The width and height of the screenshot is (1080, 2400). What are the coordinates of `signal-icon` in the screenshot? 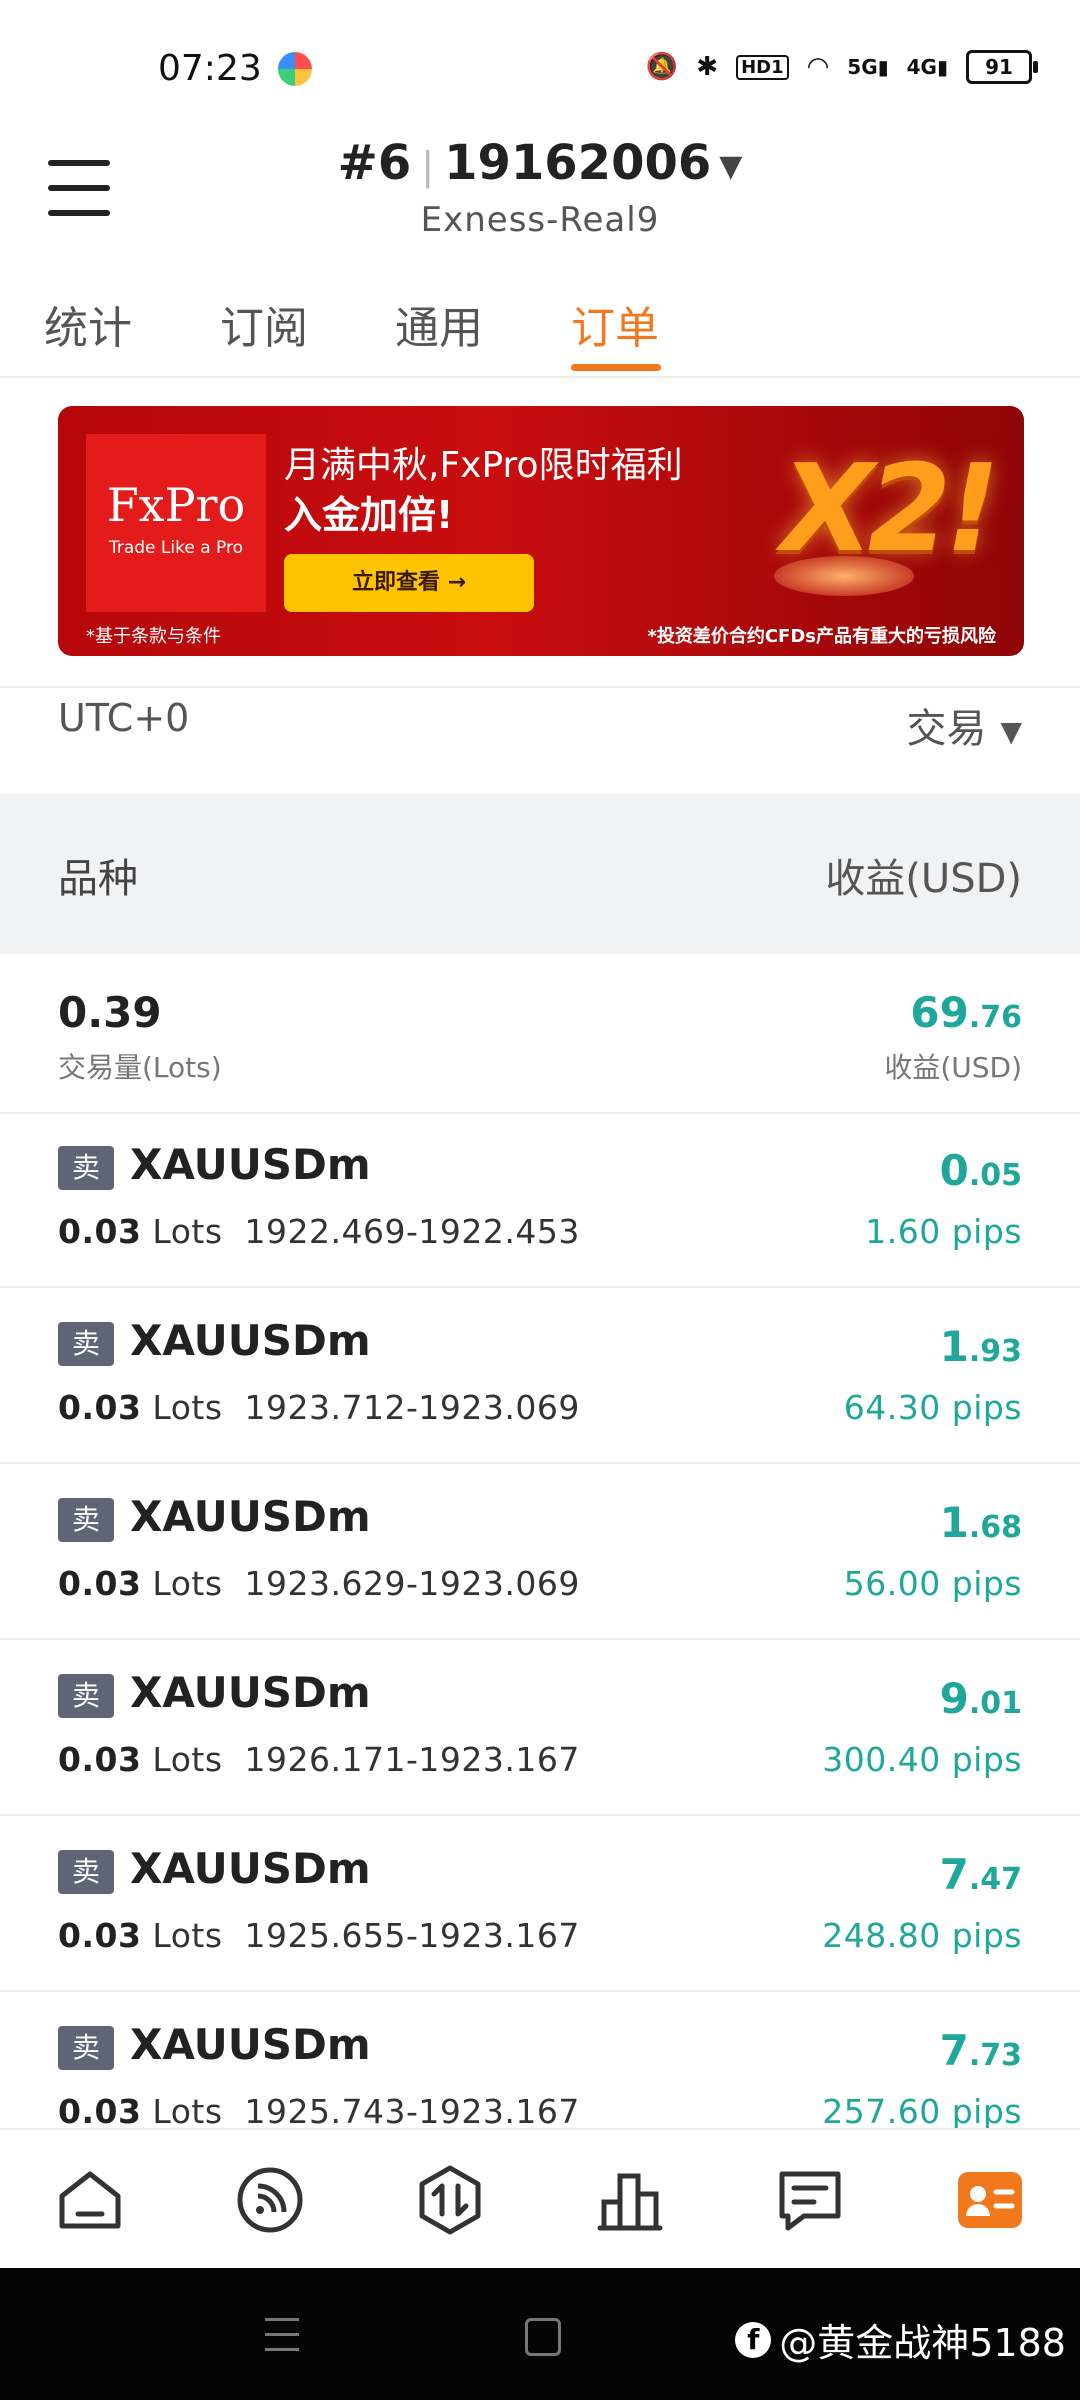 It's located at (270, 2200).